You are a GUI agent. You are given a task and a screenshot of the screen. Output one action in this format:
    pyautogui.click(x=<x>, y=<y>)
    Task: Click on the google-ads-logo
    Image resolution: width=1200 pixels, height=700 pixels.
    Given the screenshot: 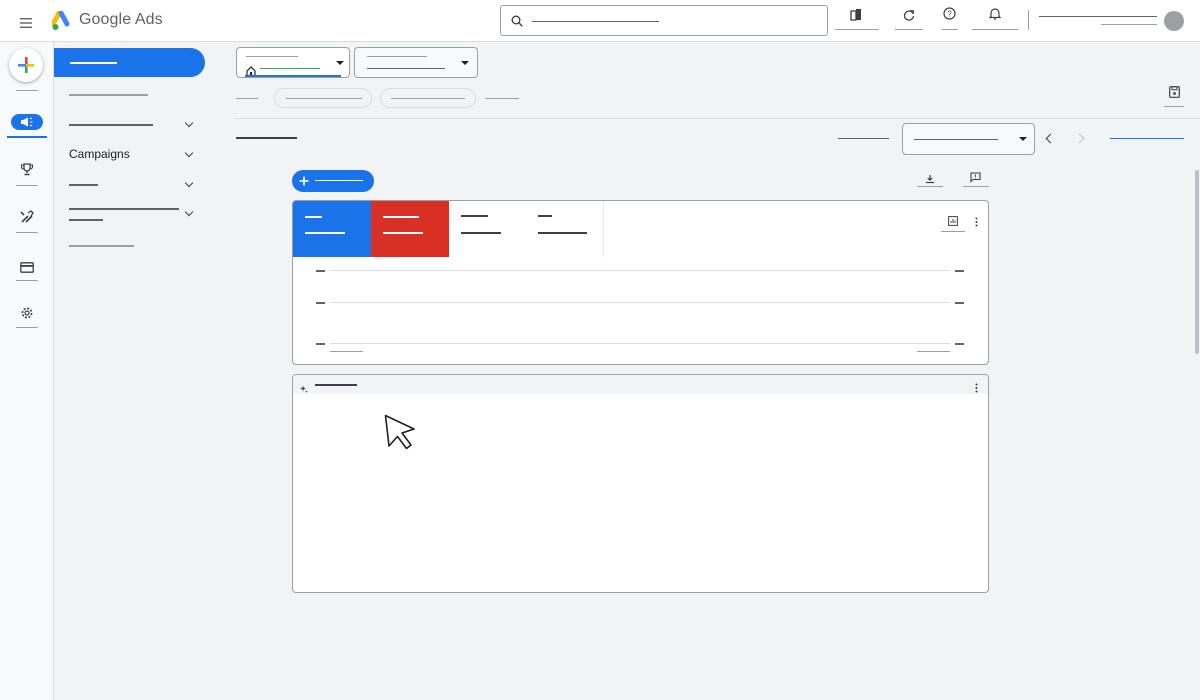 What is the action you would take?
    pyautogui.click(x=62, y=20)
    